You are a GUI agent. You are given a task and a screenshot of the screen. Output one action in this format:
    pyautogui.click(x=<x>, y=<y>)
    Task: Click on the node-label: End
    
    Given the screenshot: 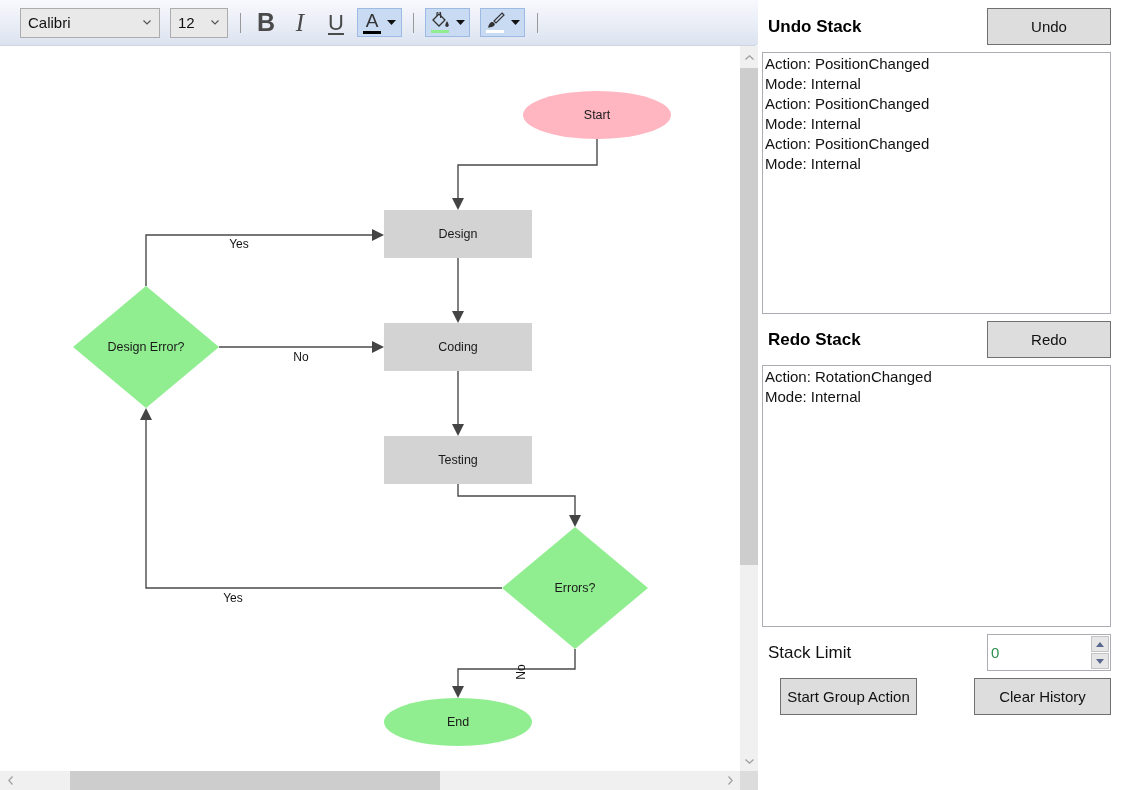 What is the action you would take?
    pyautogui.click(x=458, y=722)
    